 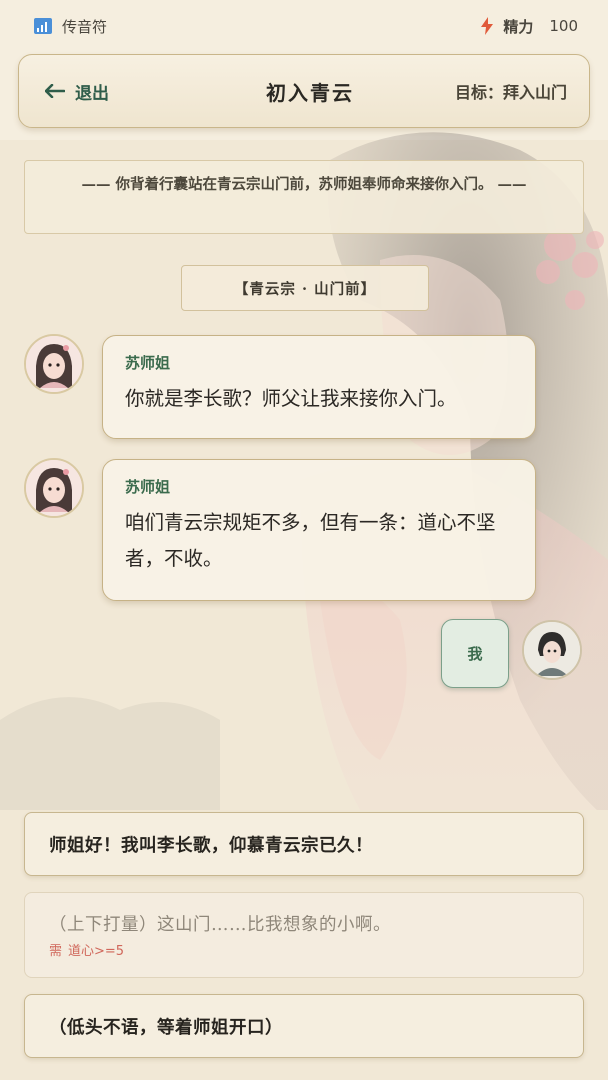 I want to click on player-message-bubble: 我, so click(x=475, y=653).